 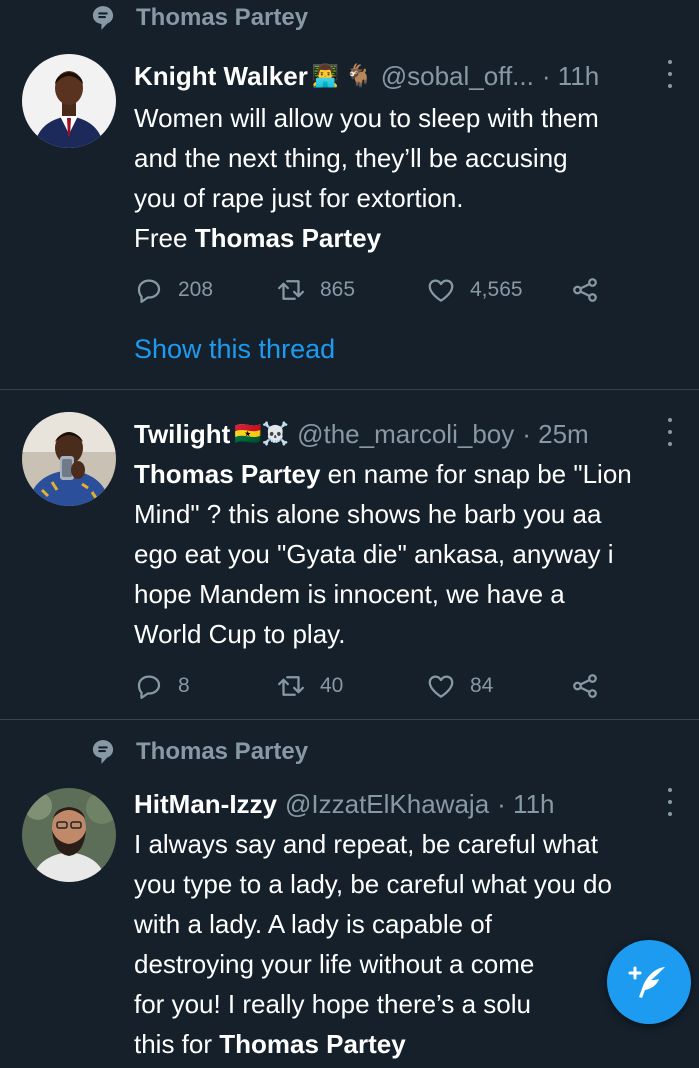 I want to click on text-line: with a lady. A lady is capable of, so click(x=313, y=924).